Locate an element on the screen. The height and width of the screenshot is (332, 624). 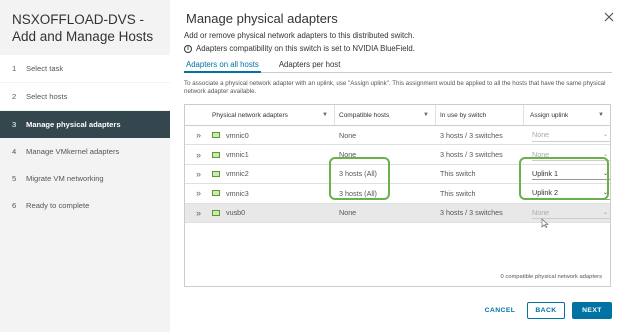
table-row: » vmnic0 None 3 hosts / 3 switches None ⌄ is located at coordinates (397, 136).